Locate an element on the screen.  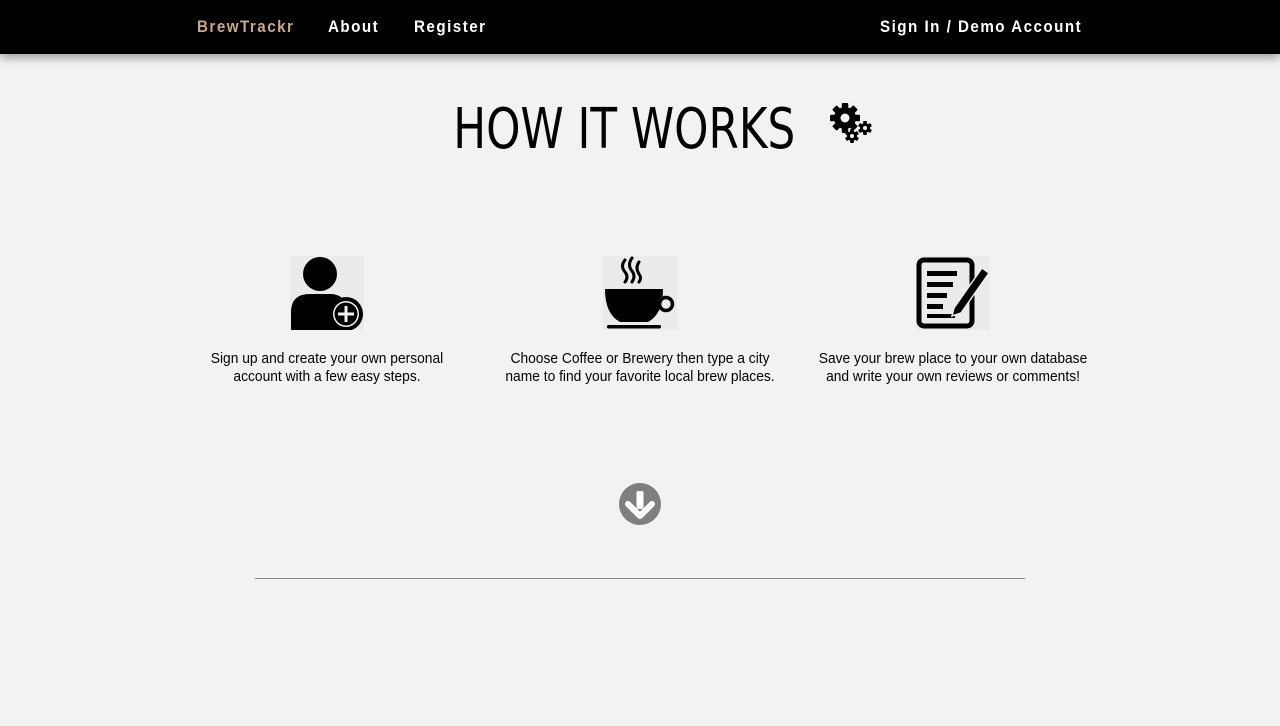
edit-note-icon is located at coordinates (953, 293).